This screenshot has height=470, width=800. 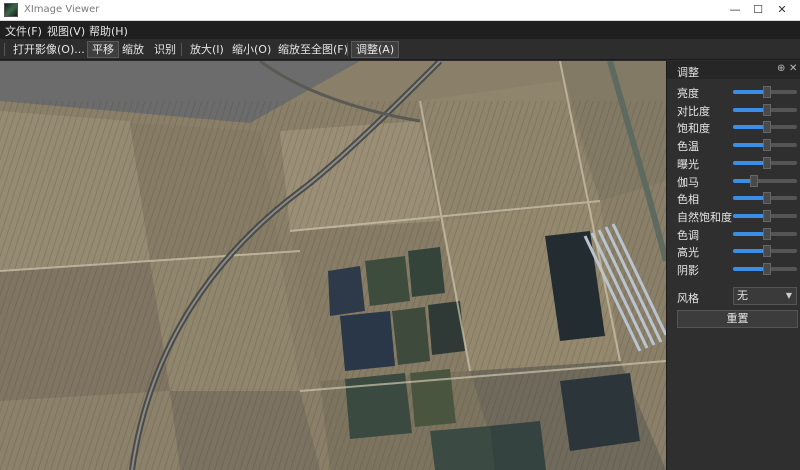 What do you see at coordinates (133, 49) in the screenshot?
I see `zoom-button: 缩放` at bounding box center [133, 49].